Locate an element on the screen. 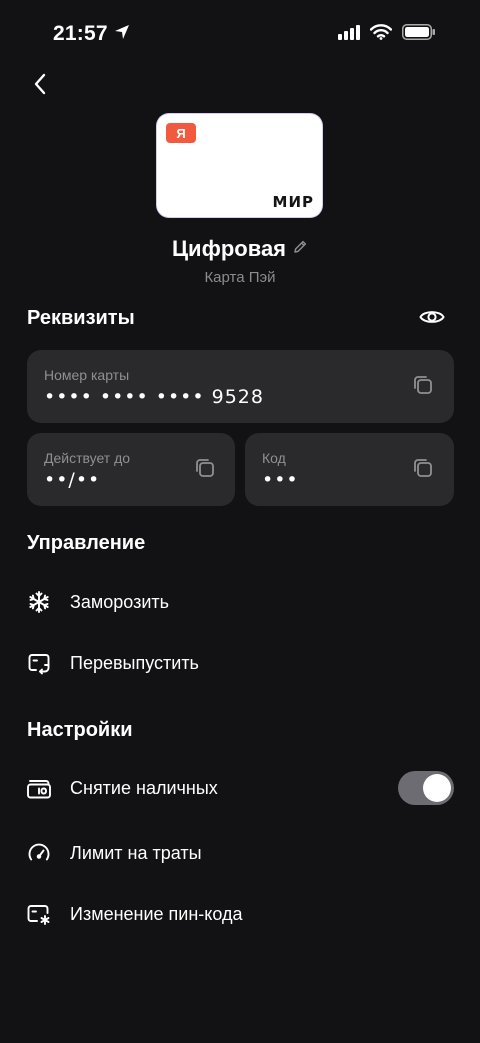  copy-valid-thru-button is located at coordinates (205, 470).